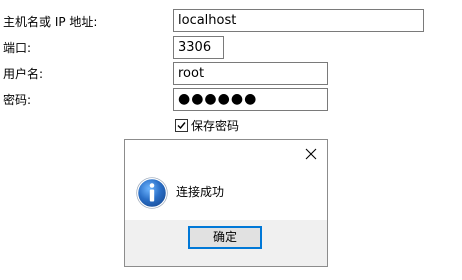  What do you see at coordinates (200, 192) in the screenshot?
I see `dialog-message: 连接成功` at bounding box center [200, 192].